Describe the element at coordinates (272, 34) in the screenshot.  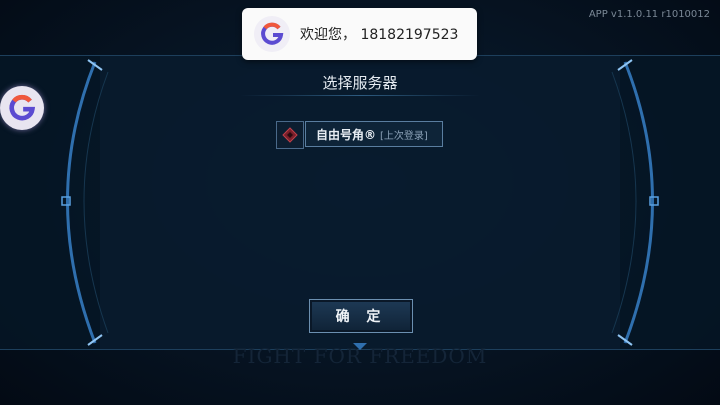
I see `g-logo-icon` at that location.